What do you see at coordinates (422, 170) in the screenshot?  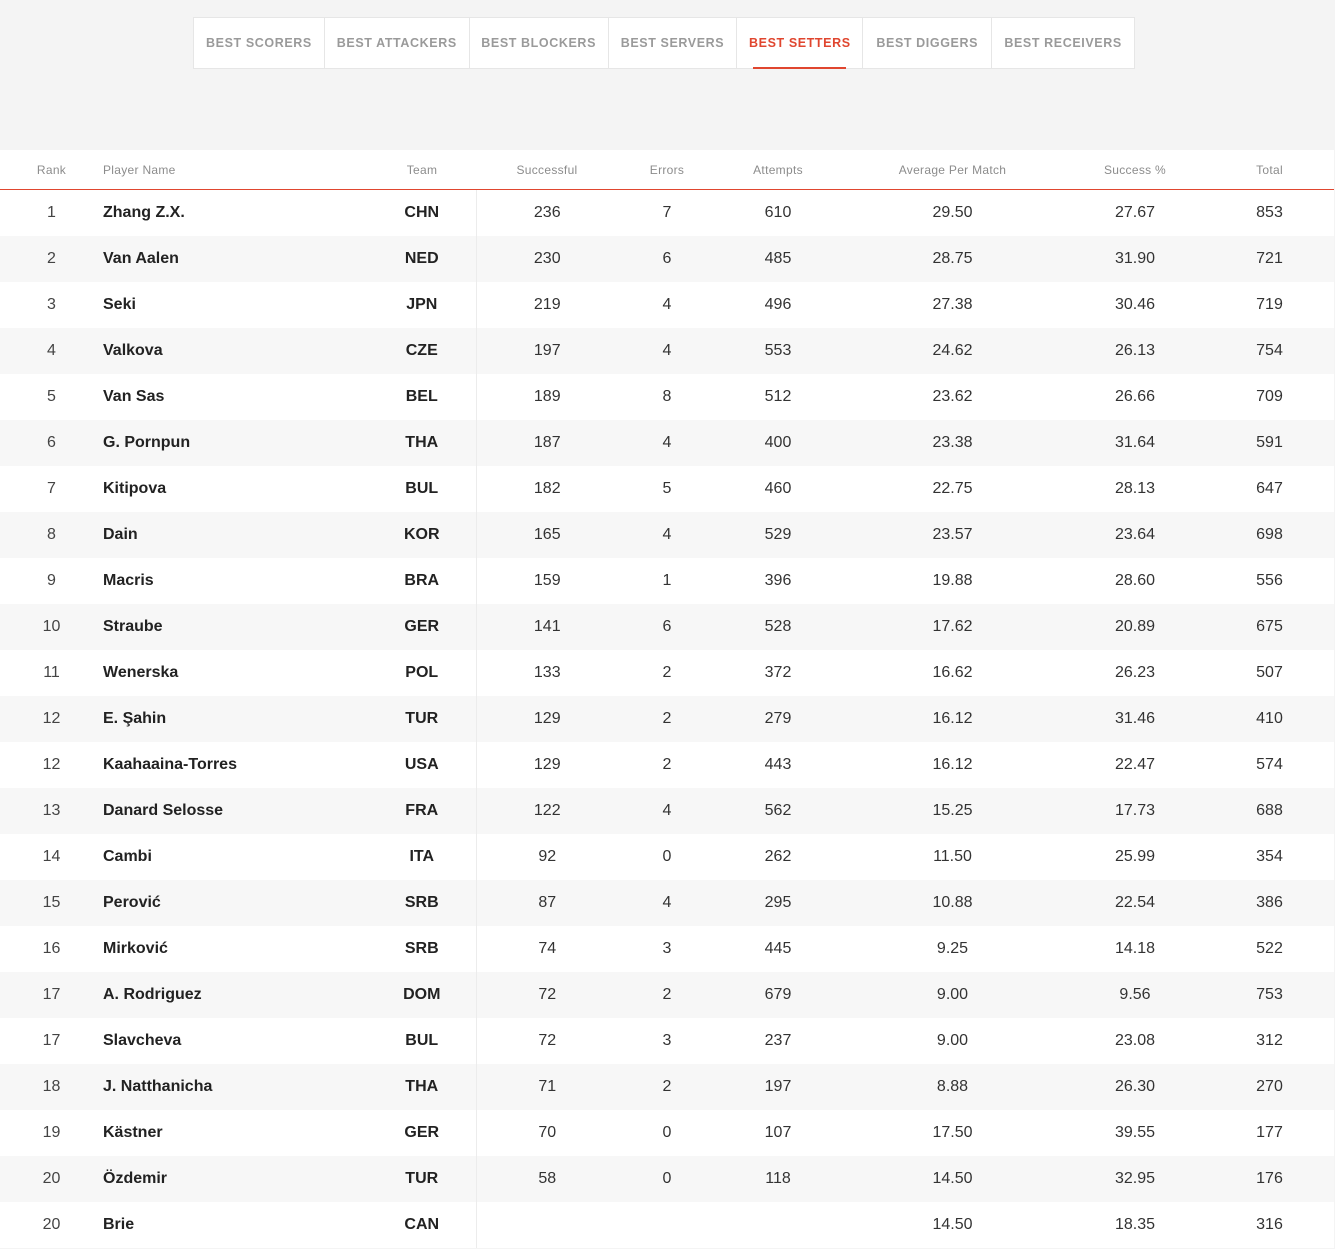 I see `column-header-team: Team` at bounding box center [422, 170].